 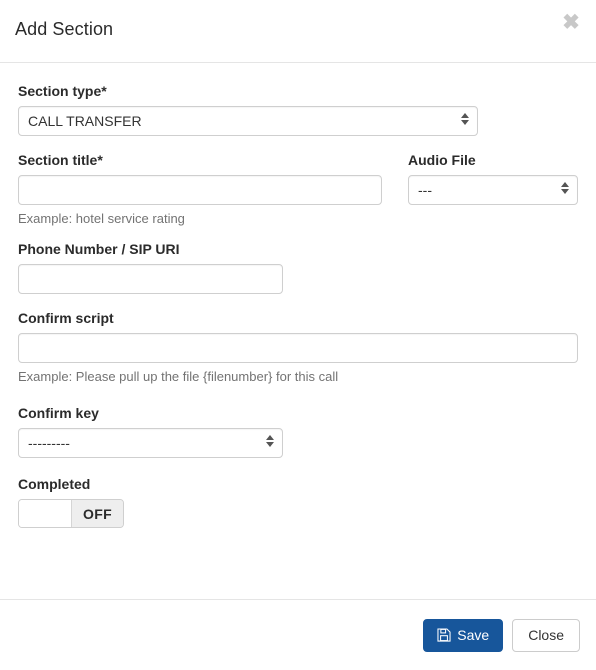 What do you see at coordinates (99, 249) in the screenshot?
I see `phone-number-label: Phone Number / SIP URI` at bounding box center [99, 249].